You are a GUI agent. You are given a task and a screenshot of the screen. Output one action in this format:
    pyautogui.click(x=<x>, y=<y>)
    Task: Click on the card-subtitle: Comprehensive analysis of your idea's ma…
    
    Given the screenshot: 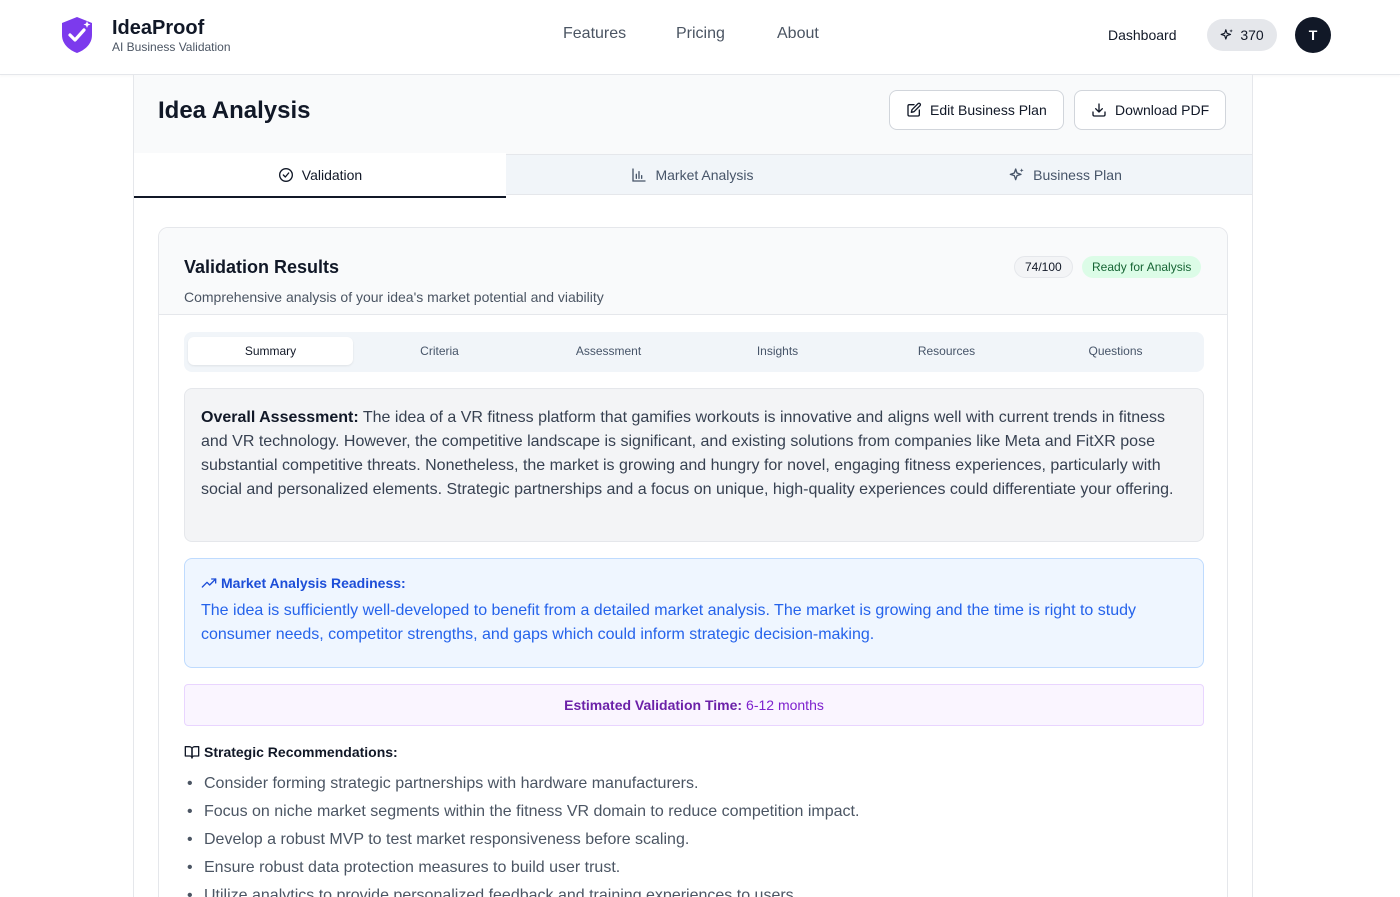 What is the action you would take?
    pyautogui.click(x=394, y=297)
    